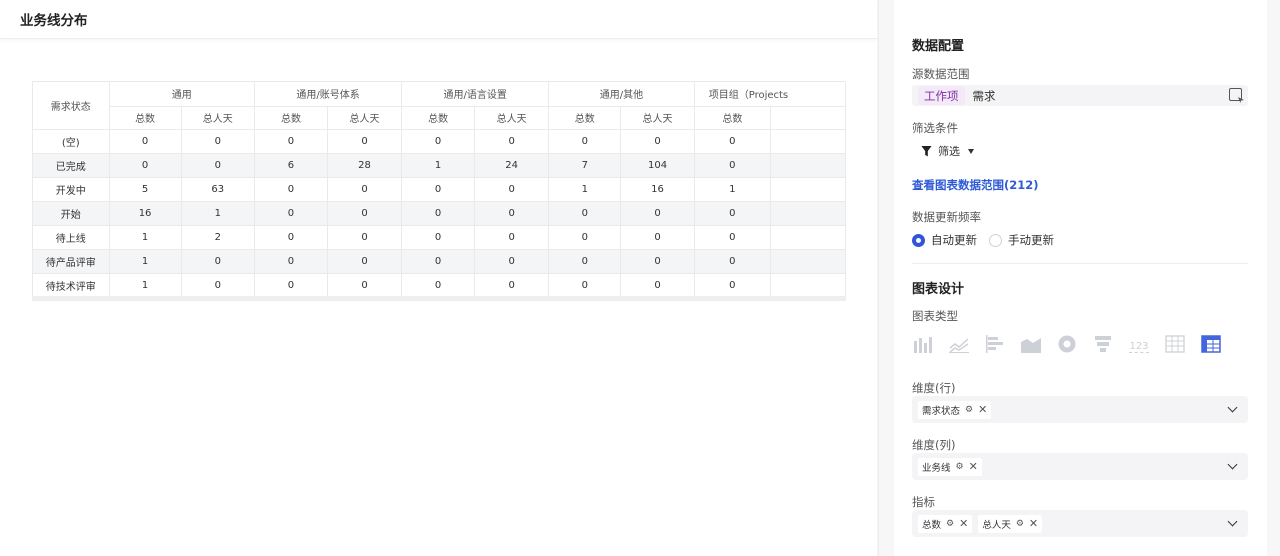  Describe the element at coordinates (365, 118) in the screenshot. I see `metric-header: 总人天` at that location.